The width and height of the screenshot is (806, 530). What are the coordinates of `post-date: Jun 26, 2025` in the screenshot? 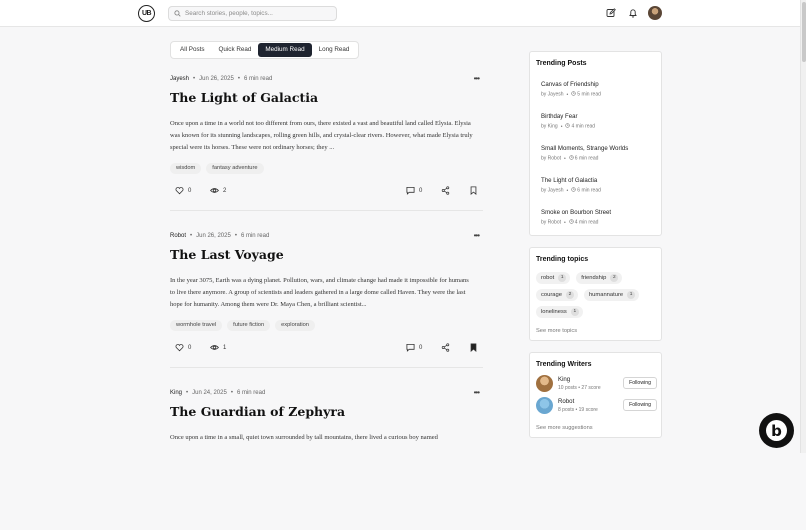 It's located at (213, 236).